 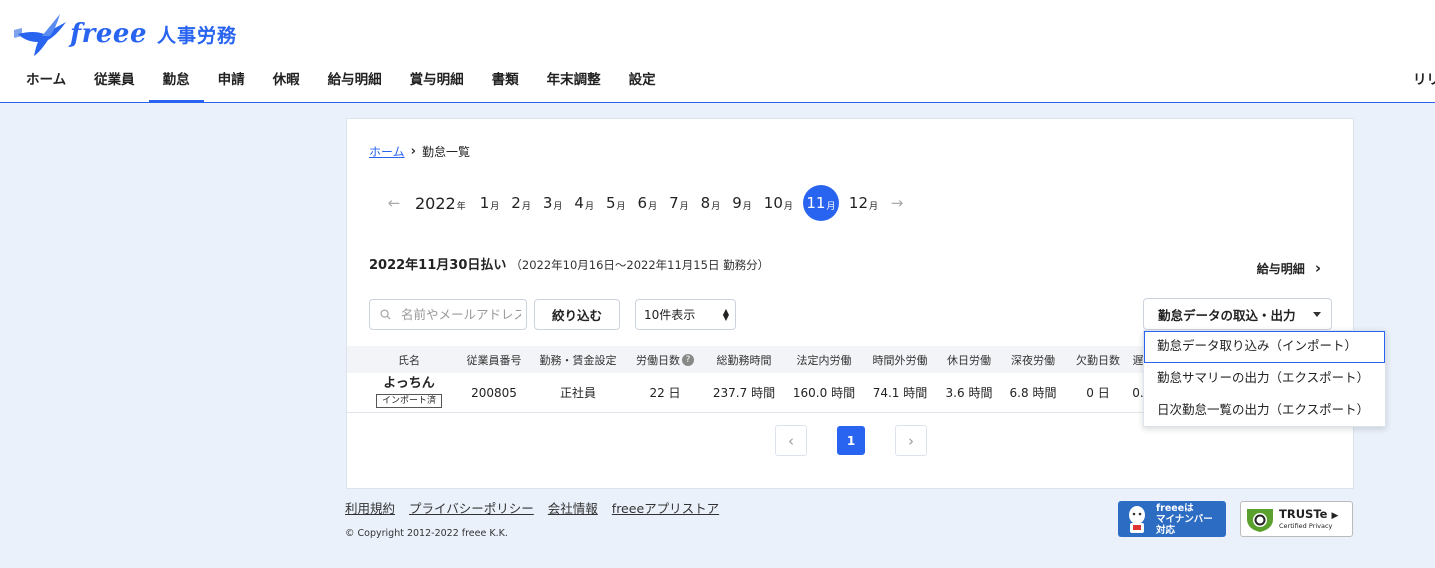 I want to click on nav-settings: 設定, so click(x=642, y=81).